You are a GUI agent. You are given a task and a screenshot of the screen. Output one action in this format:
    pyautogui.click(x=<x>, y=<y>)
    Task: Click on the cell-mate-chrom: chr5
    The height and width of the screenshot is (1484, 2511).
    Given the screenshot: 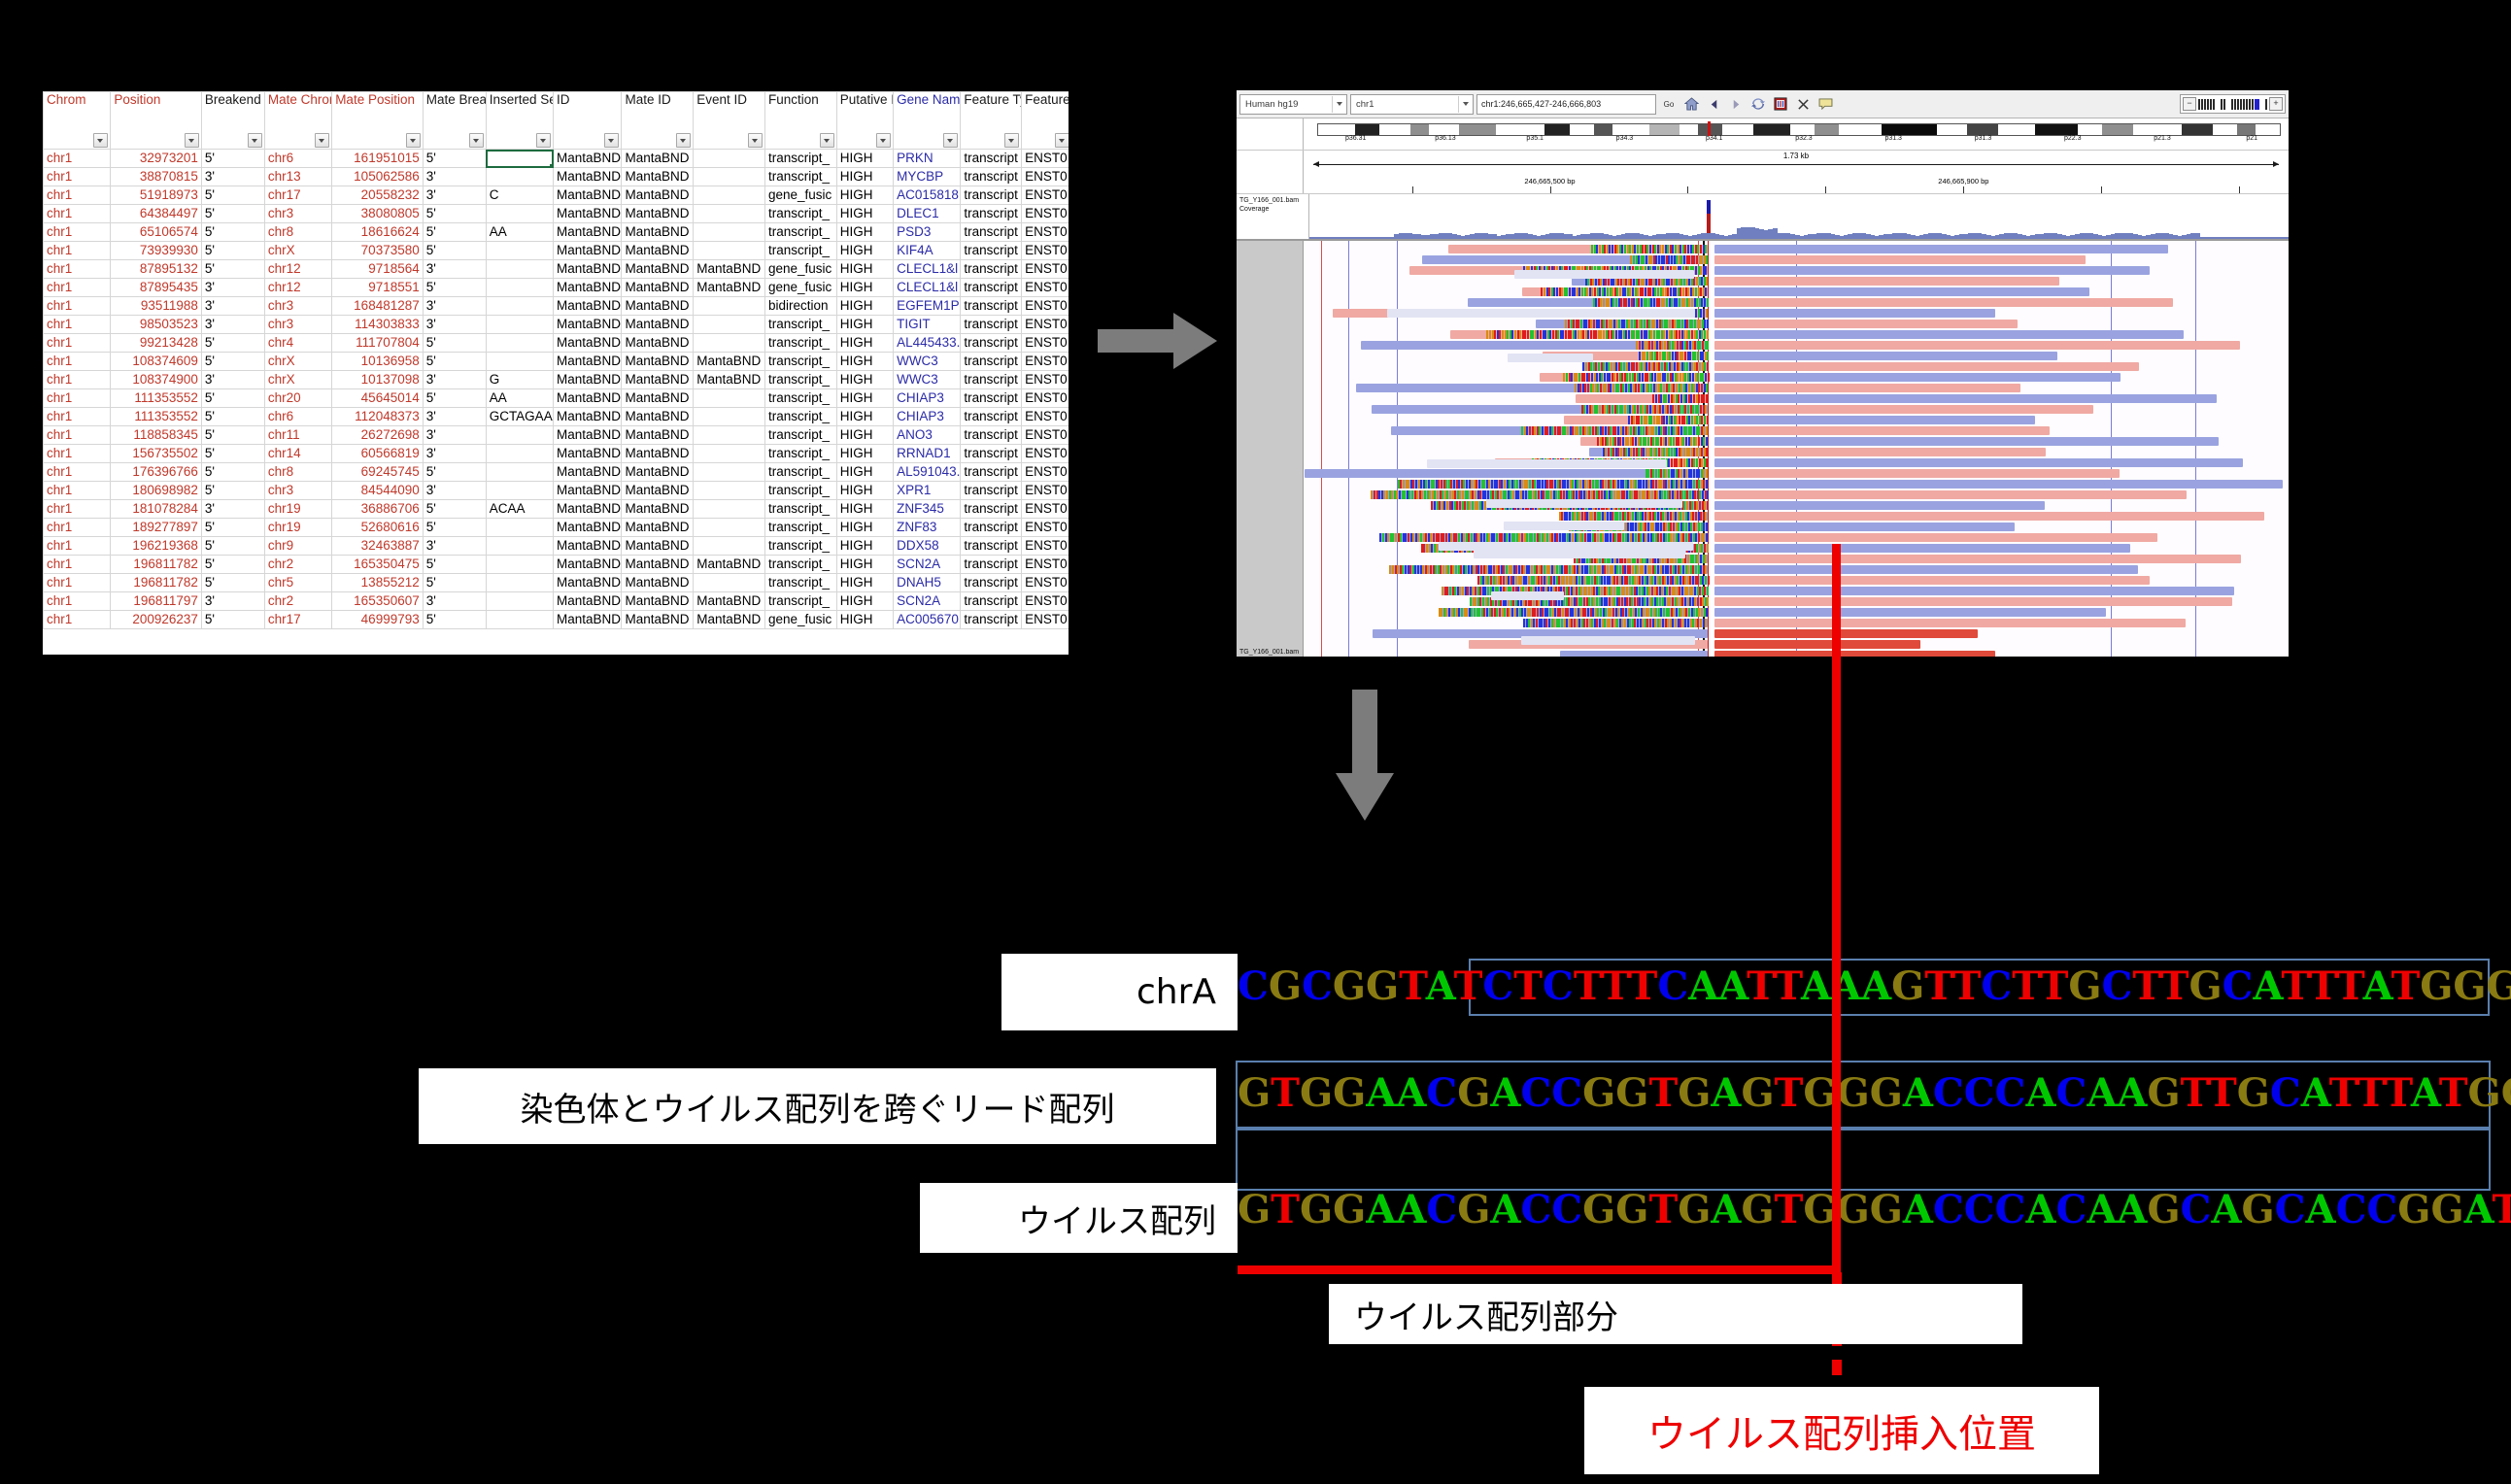 What is the action you would take?
    pyautogui.click(x=298, y=582)
    